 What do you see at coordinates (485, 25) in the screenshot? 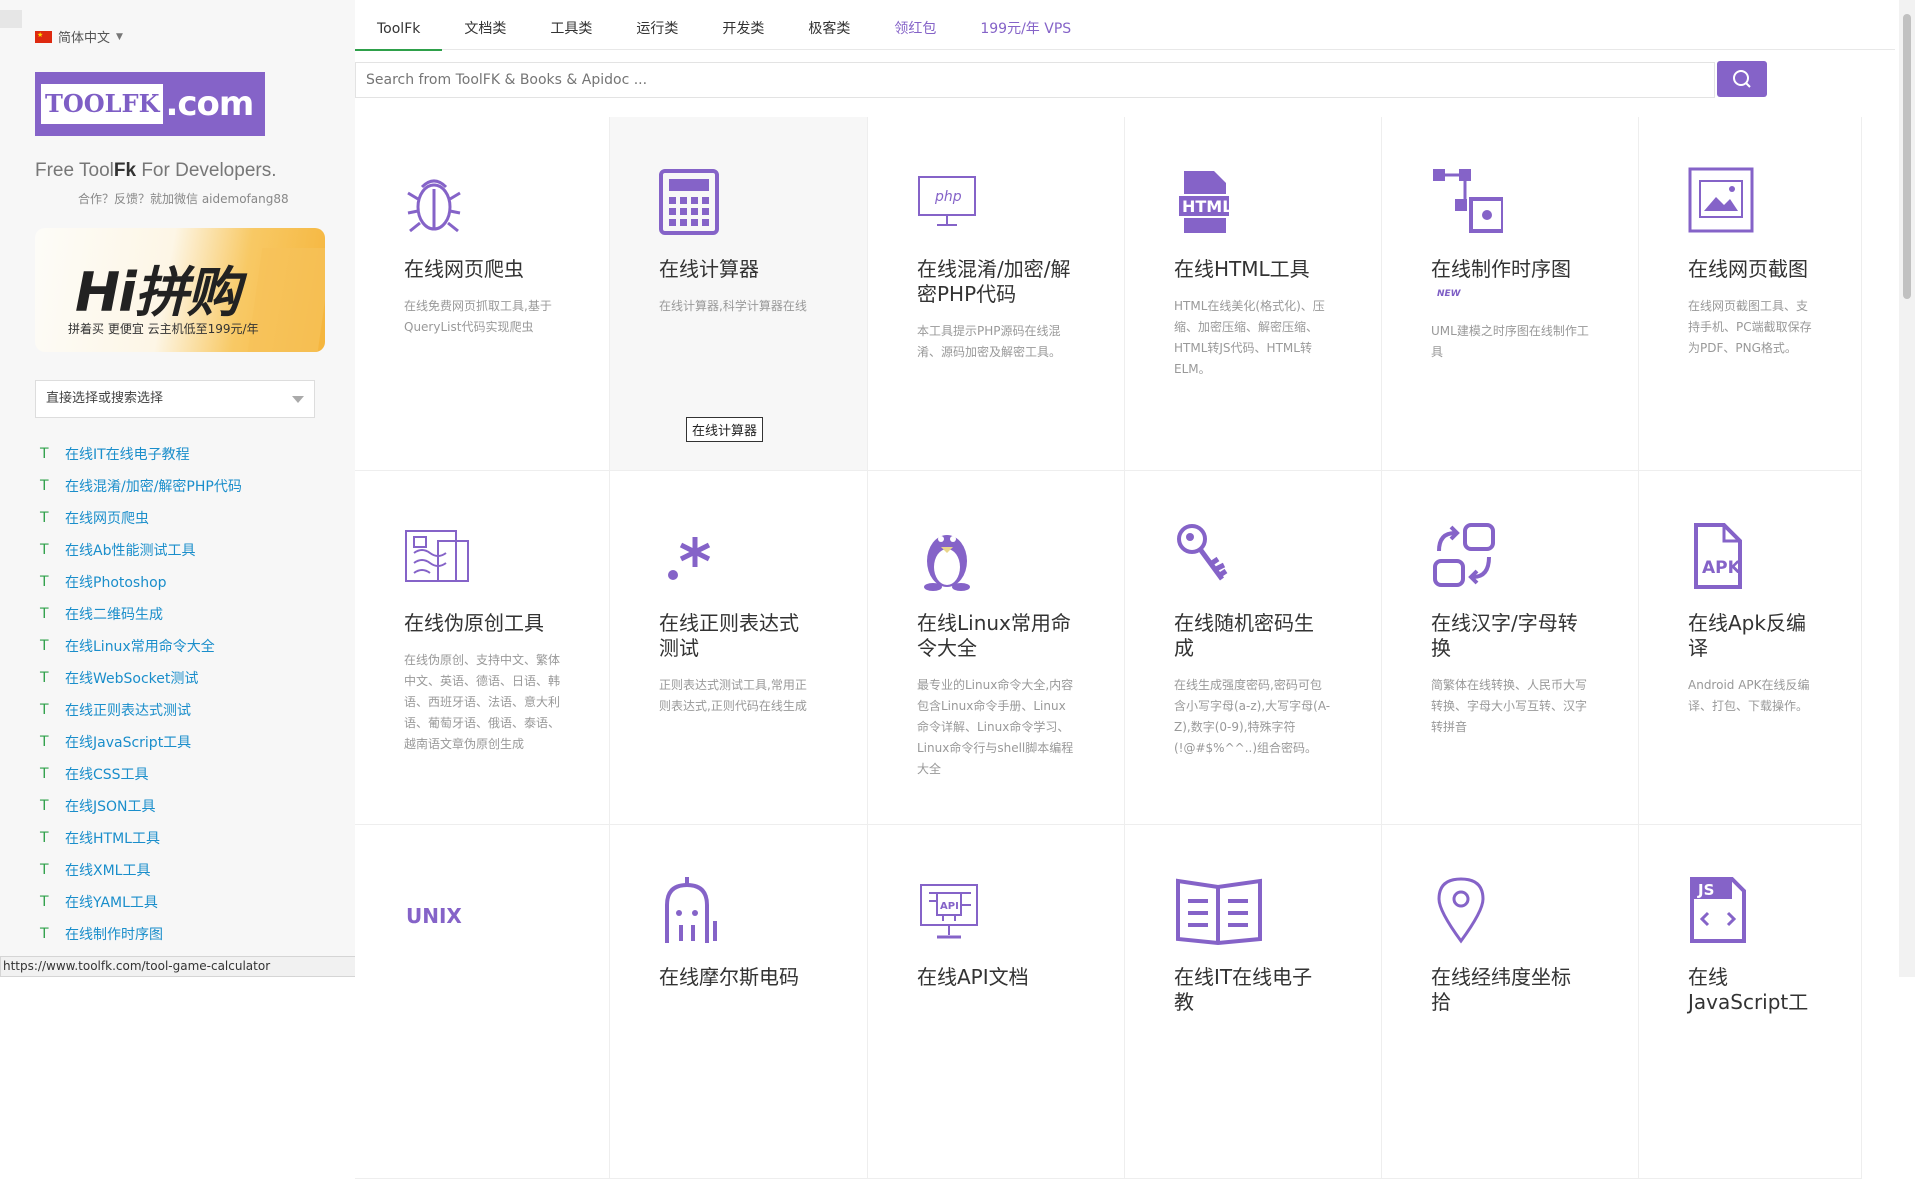
I see `tab-docs: 文档类` at bounding box center [485, 25].